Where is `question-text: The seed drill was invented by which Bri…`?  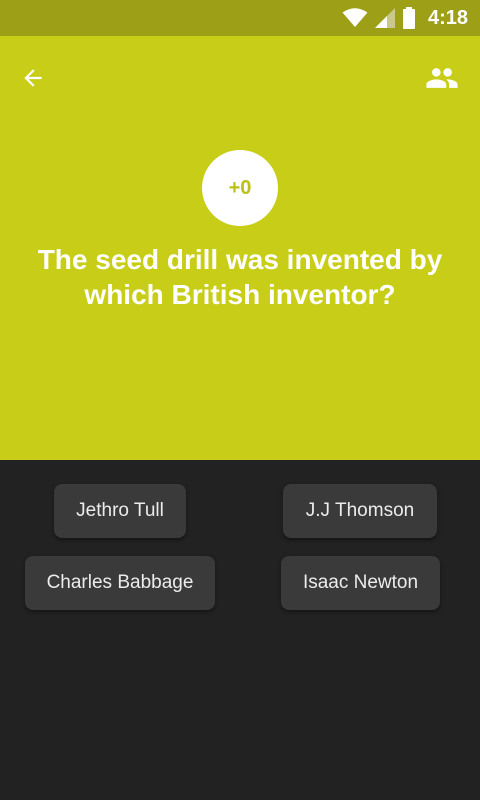
question-text: The seed drill was invented by which Bri… is located at coordinates (240, 277).